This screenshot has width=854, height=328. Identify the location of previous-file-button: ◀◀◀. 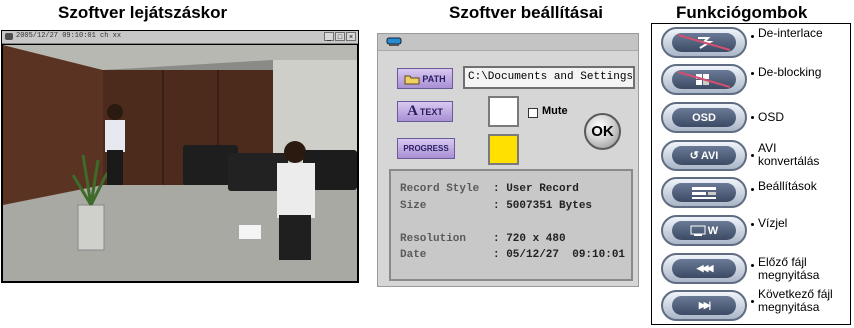
(704, 268).